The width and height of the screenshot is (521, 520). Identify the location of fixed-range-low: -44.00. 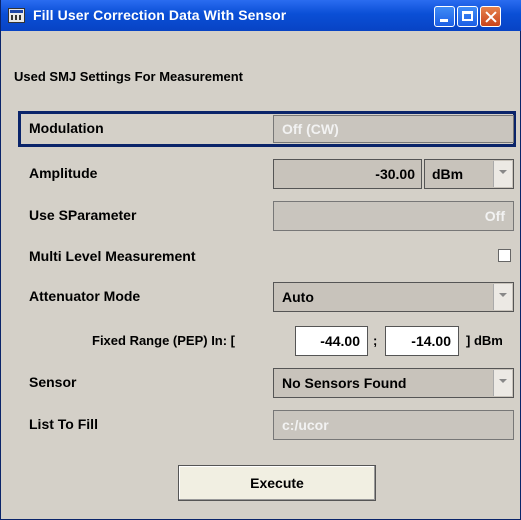
(340, 341).